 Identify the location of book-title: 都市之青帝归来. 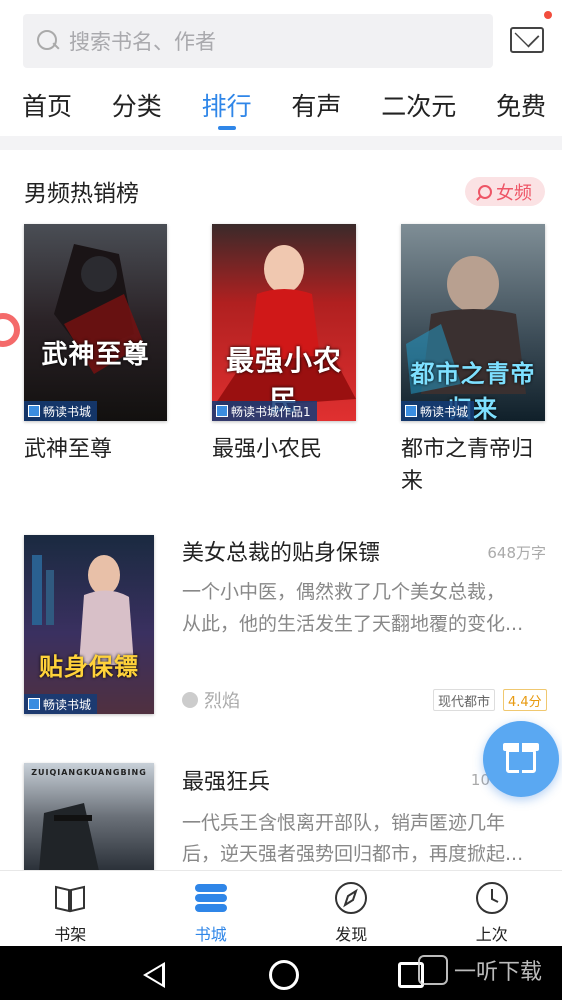
(473, 466).